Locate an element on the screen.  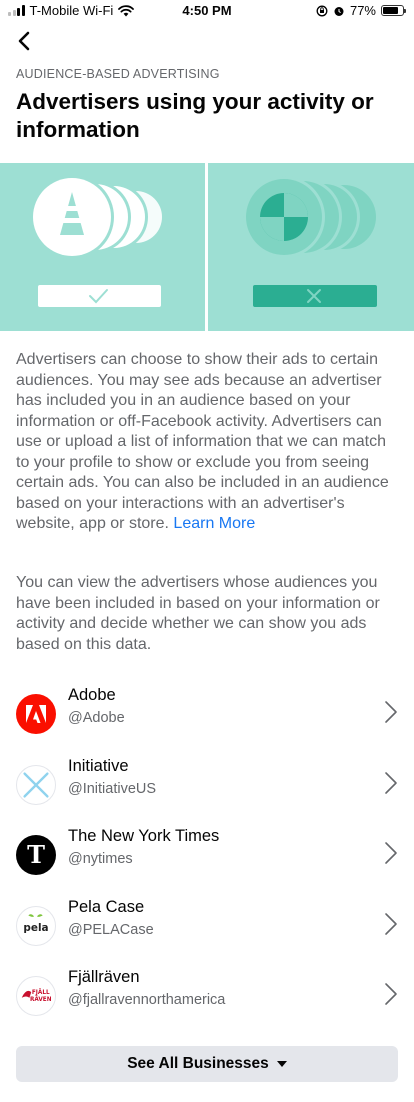
business-handle: @PELACase is located at coordinates (111, 930).